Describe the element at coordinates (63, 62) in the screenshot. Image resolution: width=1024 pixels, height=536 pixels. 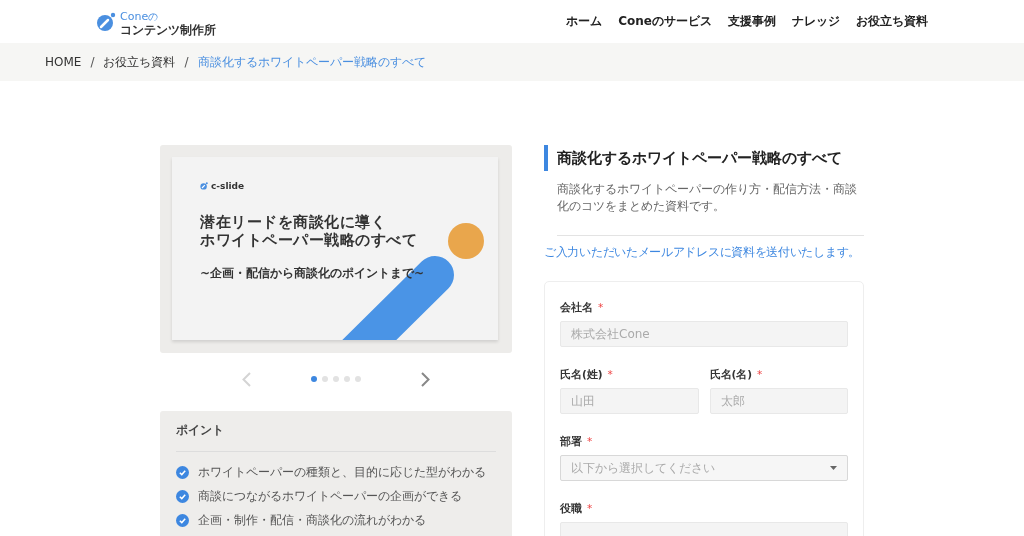
I see `breadcrumb-link: HOME` at that location.